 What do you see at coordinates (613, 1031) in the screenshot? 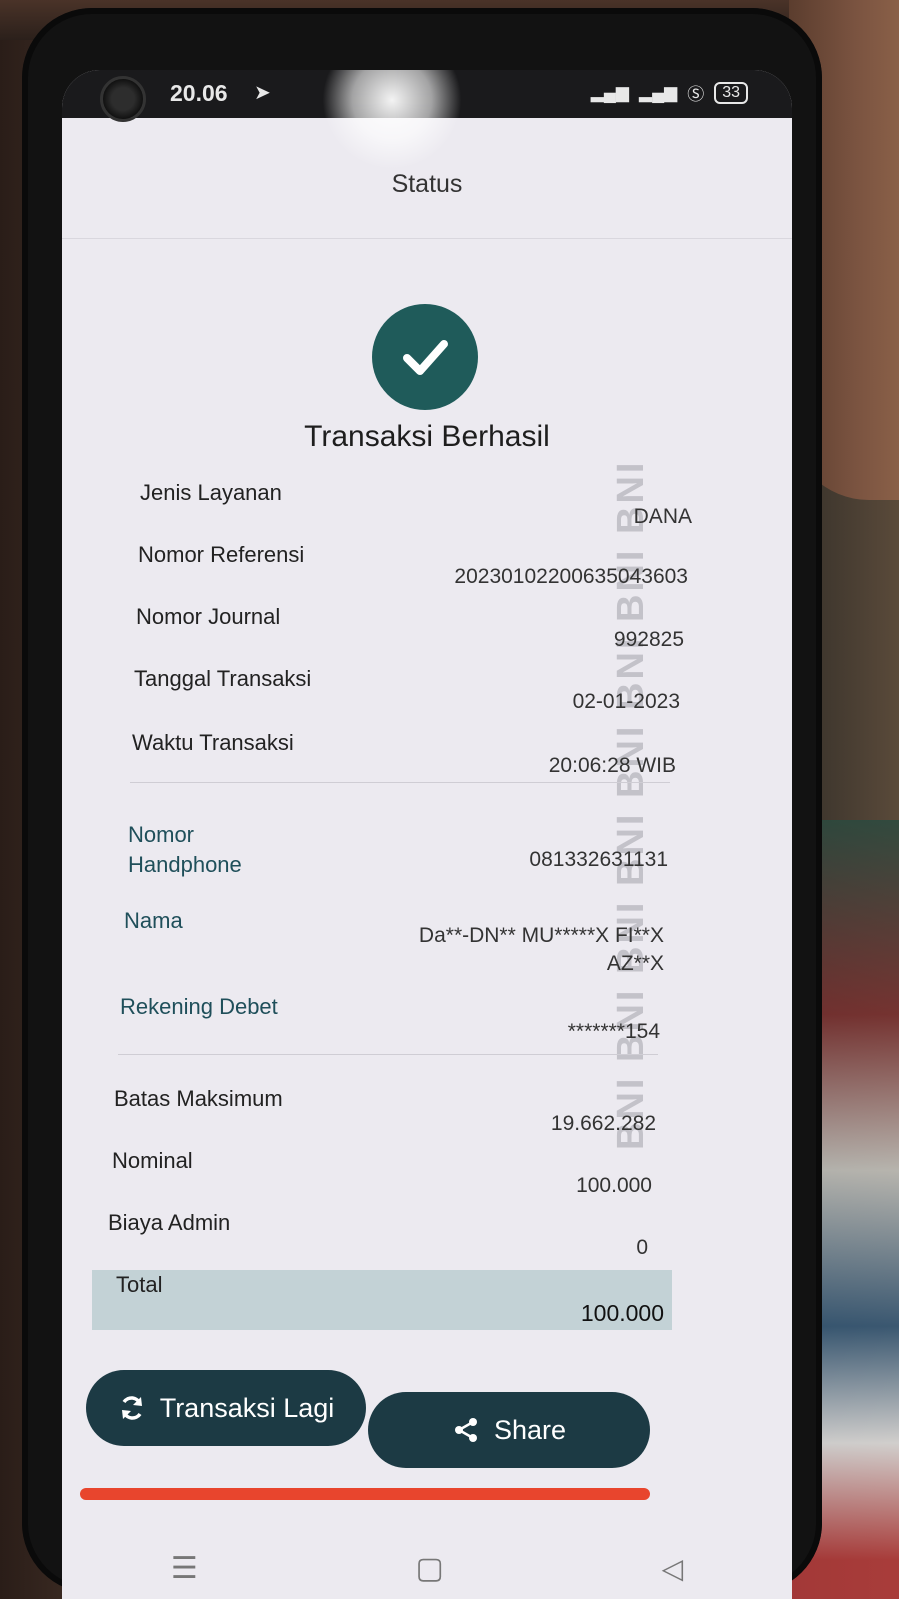
I see `customer-value: *******154` at bounding box center [613, 1031].